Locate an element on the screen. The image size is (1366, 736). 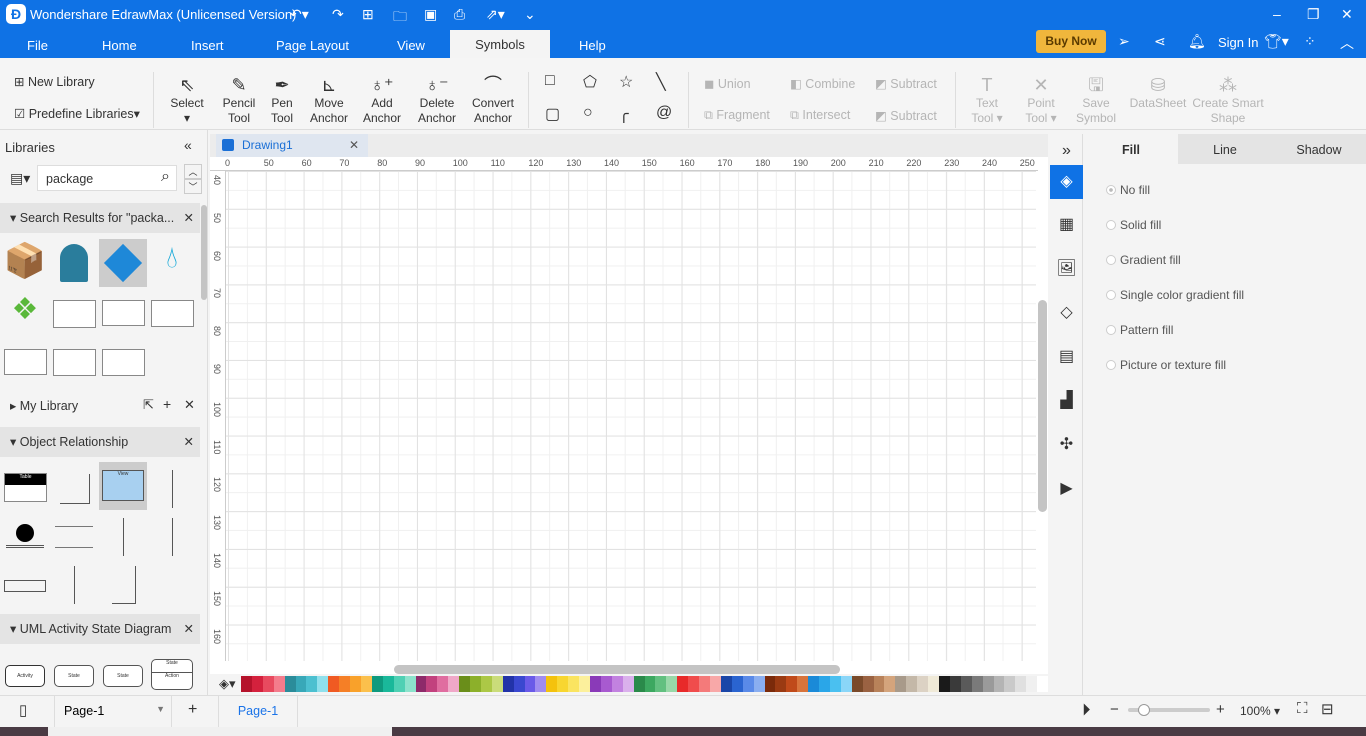
bell-icon: 🔔︎ is located at coordinates (1197, 41).